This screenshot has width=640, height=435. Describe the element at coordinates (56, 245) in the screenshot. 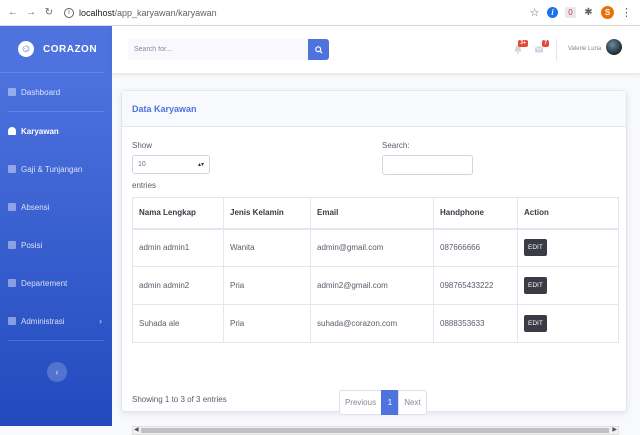

I see `sidebar-item-posisi: Posisi` at that location.